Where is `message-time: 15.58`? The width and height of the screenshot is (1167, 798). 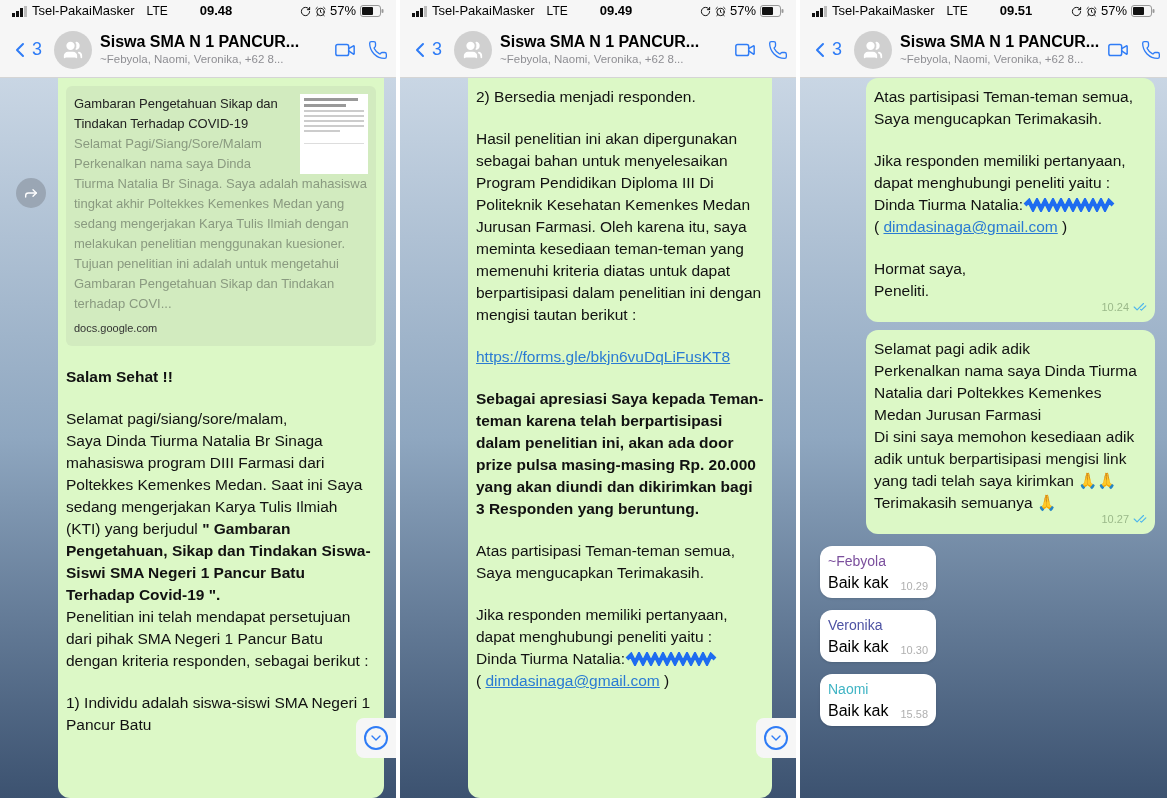 message-time: 15.58 is located at coordinates (914, 714).